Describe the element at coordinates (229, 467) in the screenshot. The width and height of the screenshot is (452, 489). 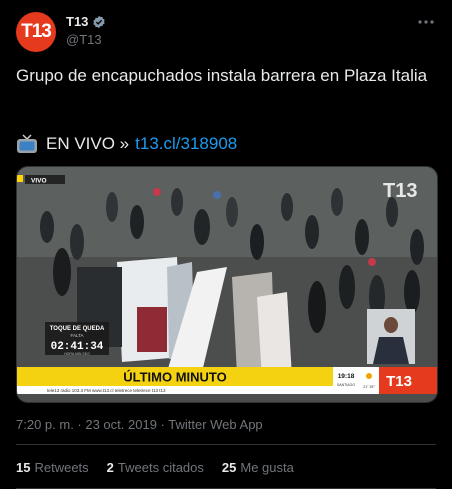
I see `likes-count: 25` at that location.